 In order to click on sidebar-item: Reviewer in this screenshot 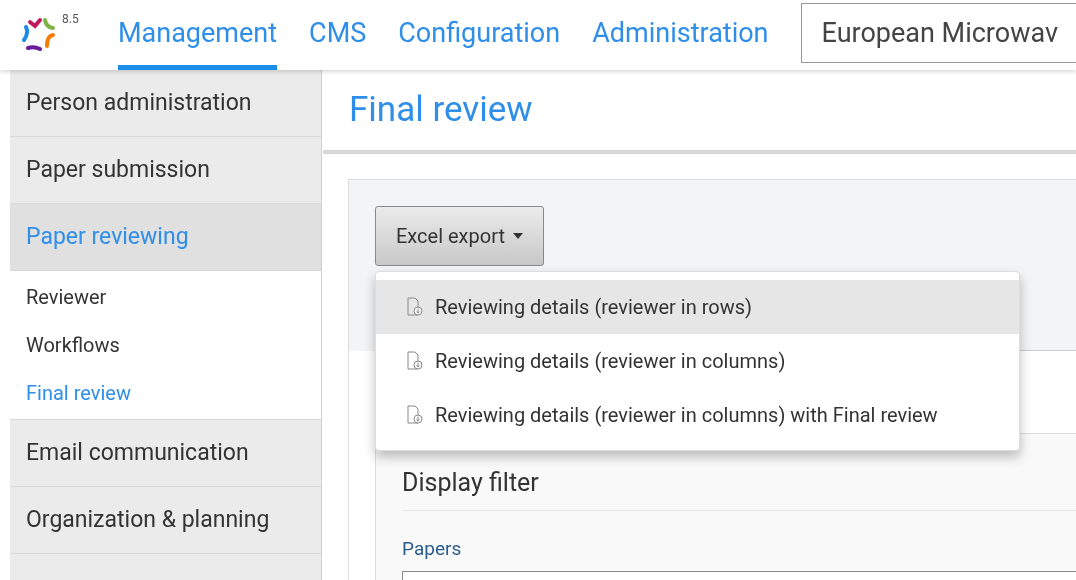, I will do `click(165, 297)`.